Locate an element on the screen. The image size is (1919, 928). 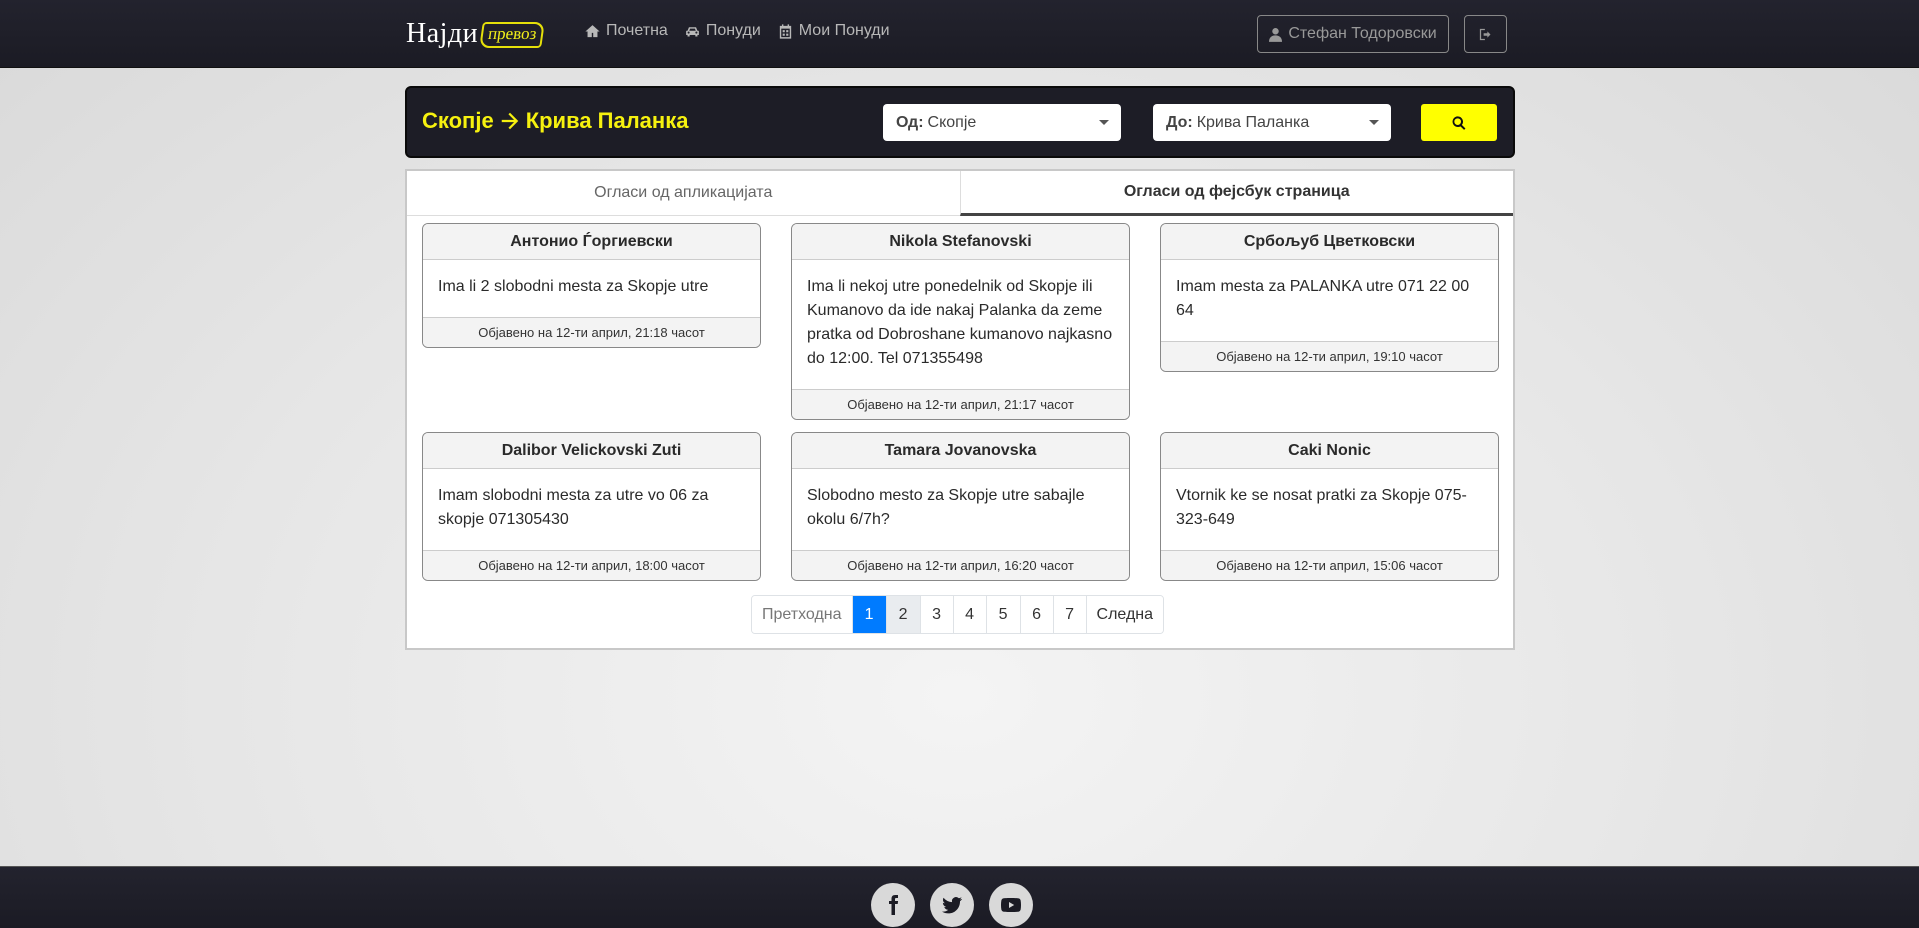
to-label: До: is located at coordinates (1179, 122).